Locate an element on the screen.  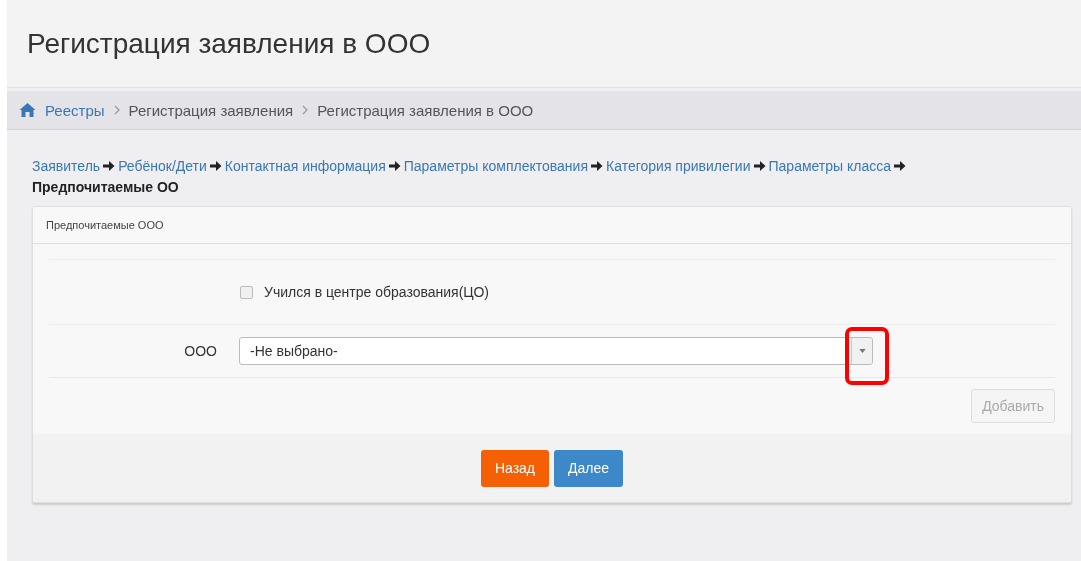
caret-icon is located at coordinates (862, 351).